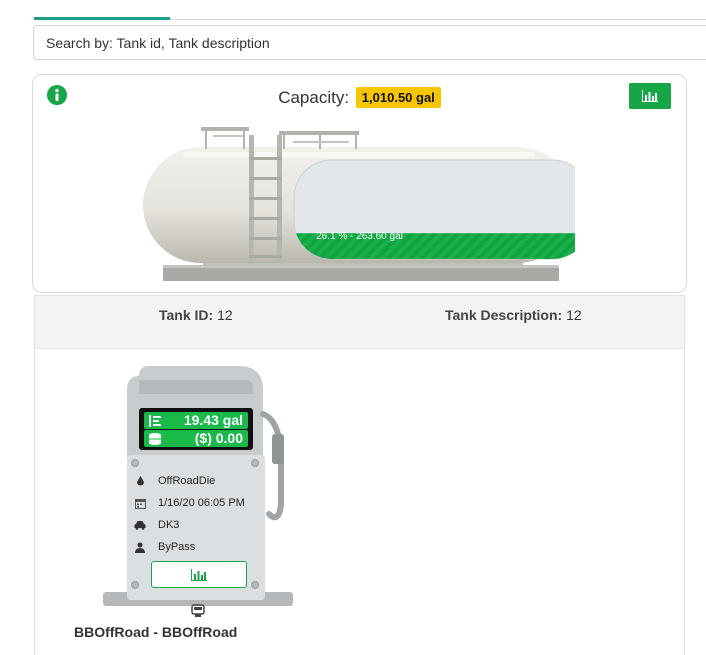 The image size is (706, 655). I want to click on tank-description: Tank Description: 12, so click(513, 315).